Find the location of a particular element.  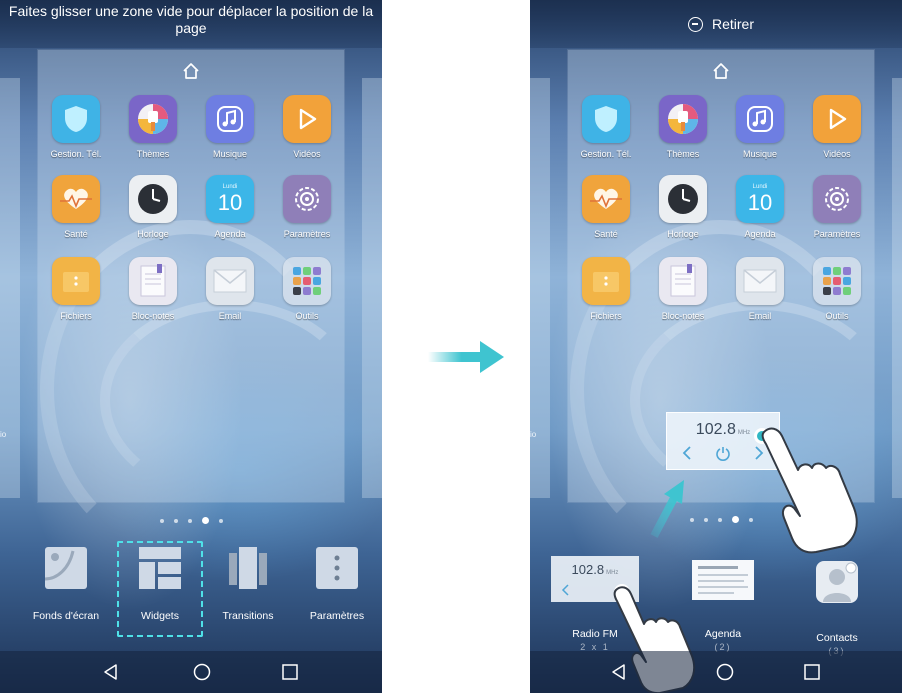

mini-radio-frequency: 102.8 MHz is located at coordinates (595, 569).